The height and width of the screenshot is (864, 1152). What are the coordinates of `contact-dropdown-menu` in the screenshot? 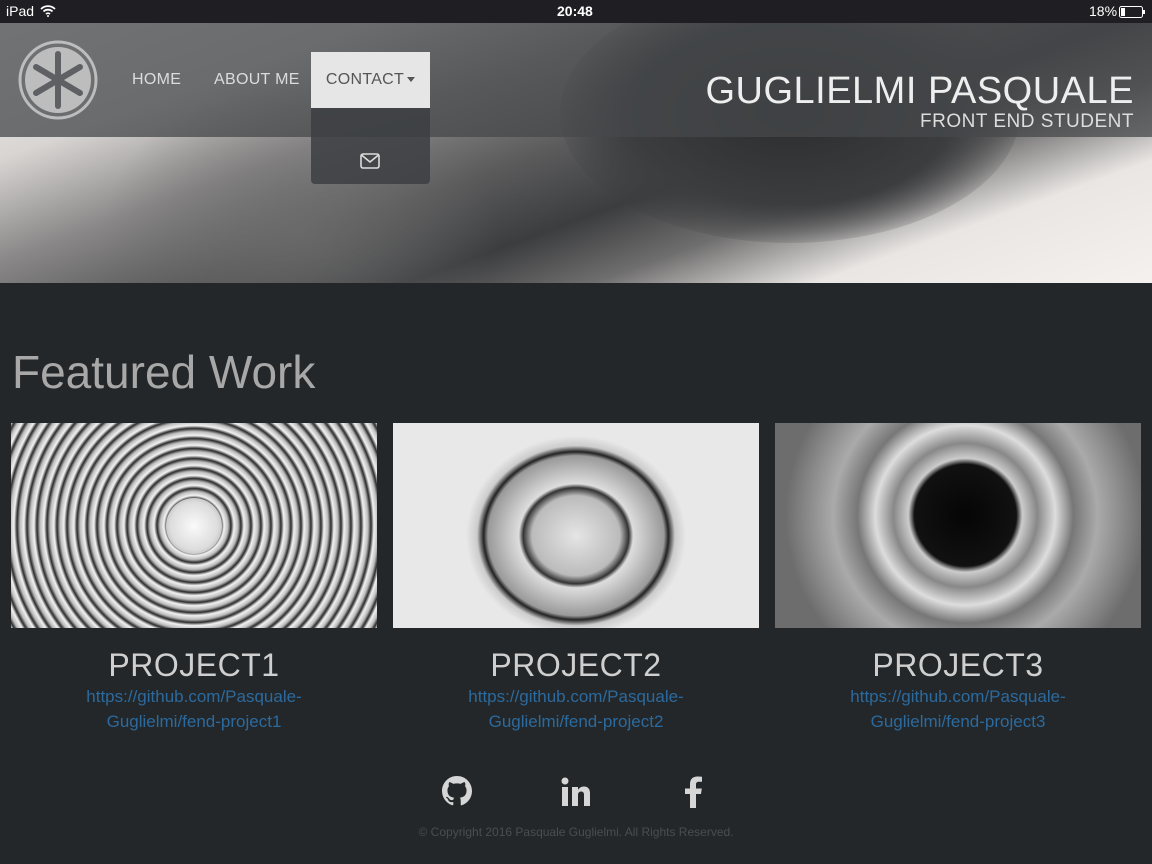 It's located at (370, 146).